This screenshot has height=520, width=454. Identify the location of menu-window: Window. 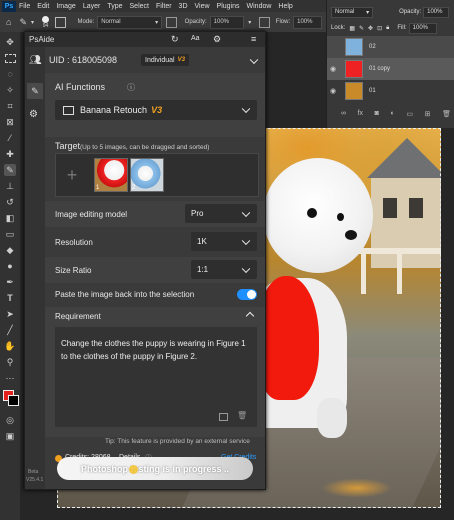
(259, 6).